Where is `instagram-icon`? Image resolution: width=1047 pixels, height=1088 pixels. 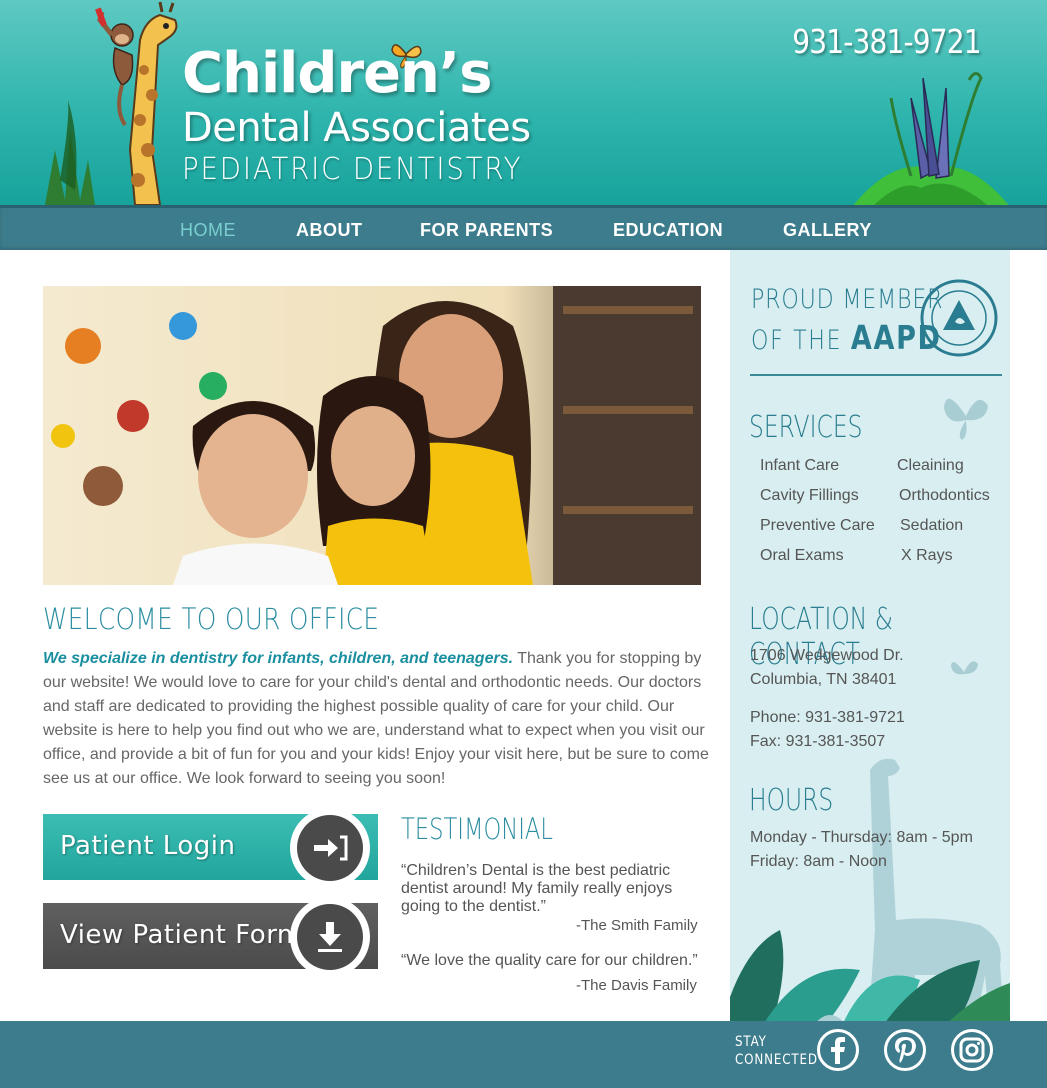 instagram-icon is located at coordinates (972, 1050).